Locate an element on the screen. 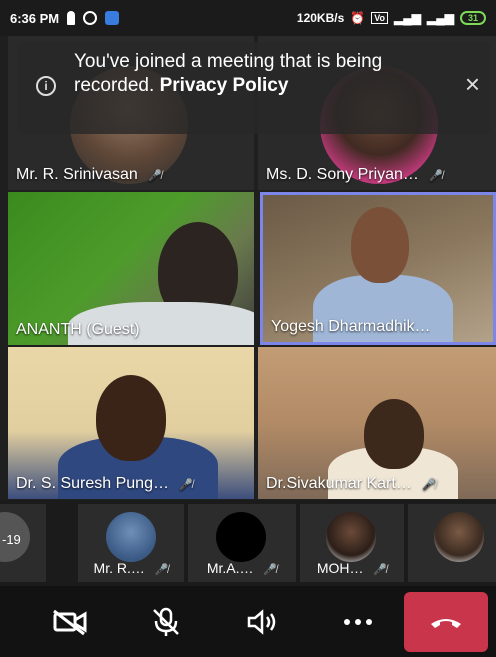 This screenshot has height=657, width=496. status-bar: 6:36 PM 120KB/s ⏰ Vo ▂▄▆ ▂▄▆ 31 is located at coordinates (248, 18).